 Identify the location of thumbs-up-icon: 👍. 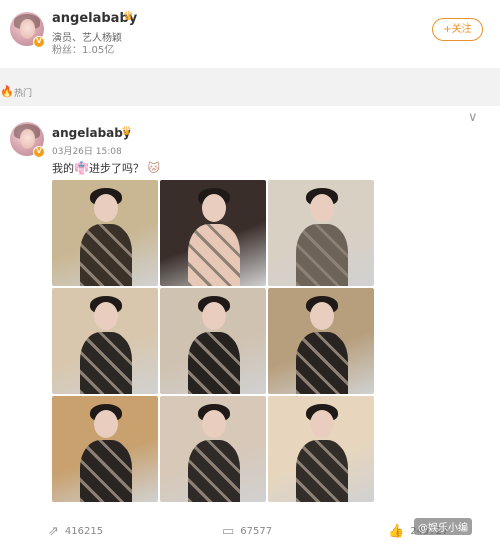
(396, 531).